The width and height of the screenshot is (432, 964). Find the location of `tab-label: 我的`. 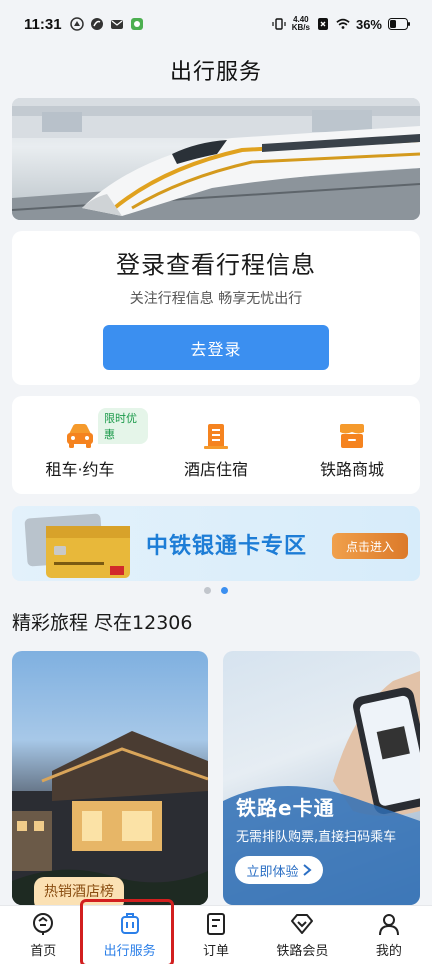

tab-label: 我的 is located at coordinates (388, 951).